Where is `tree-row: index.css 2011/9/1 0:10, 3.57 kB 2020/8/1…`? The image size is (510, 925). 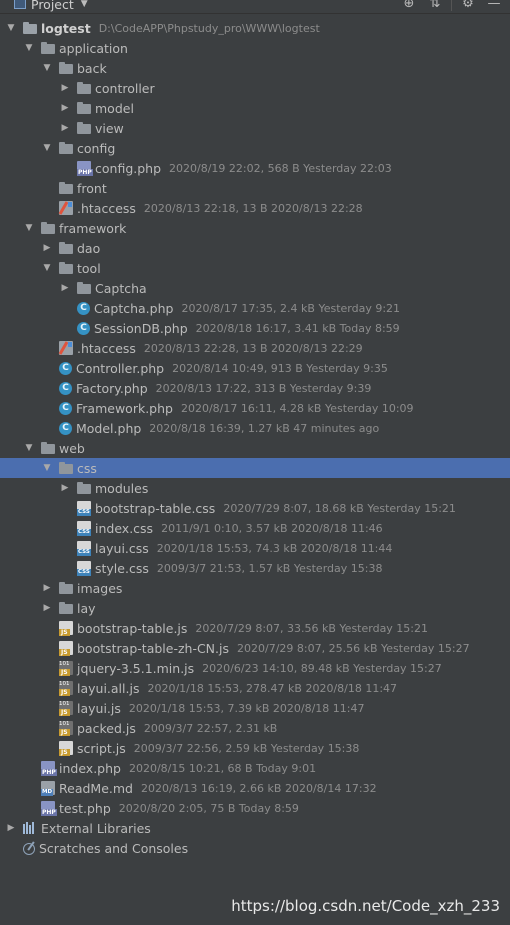
tree-row: index.css 2011/9/1 0:10, 3.57 kB 2020/8/1… is located at coordinates (255, 528).